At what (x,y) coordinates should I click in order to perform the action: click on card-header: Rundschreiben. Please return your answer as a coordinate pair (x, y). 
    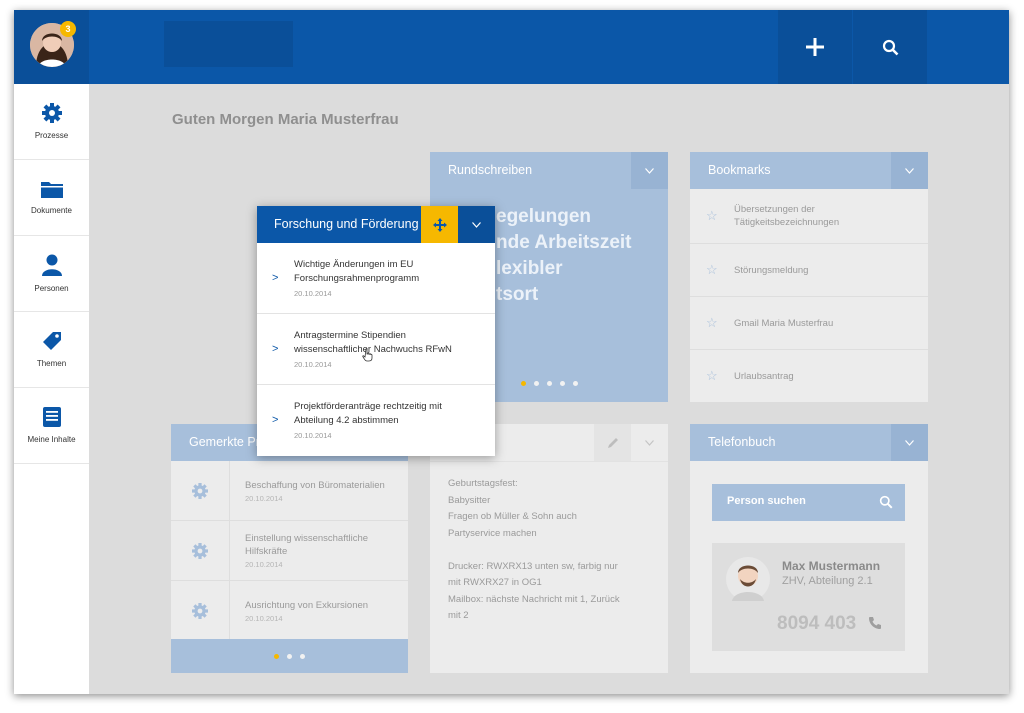
    Looking at the image, I should click on (549, 170).